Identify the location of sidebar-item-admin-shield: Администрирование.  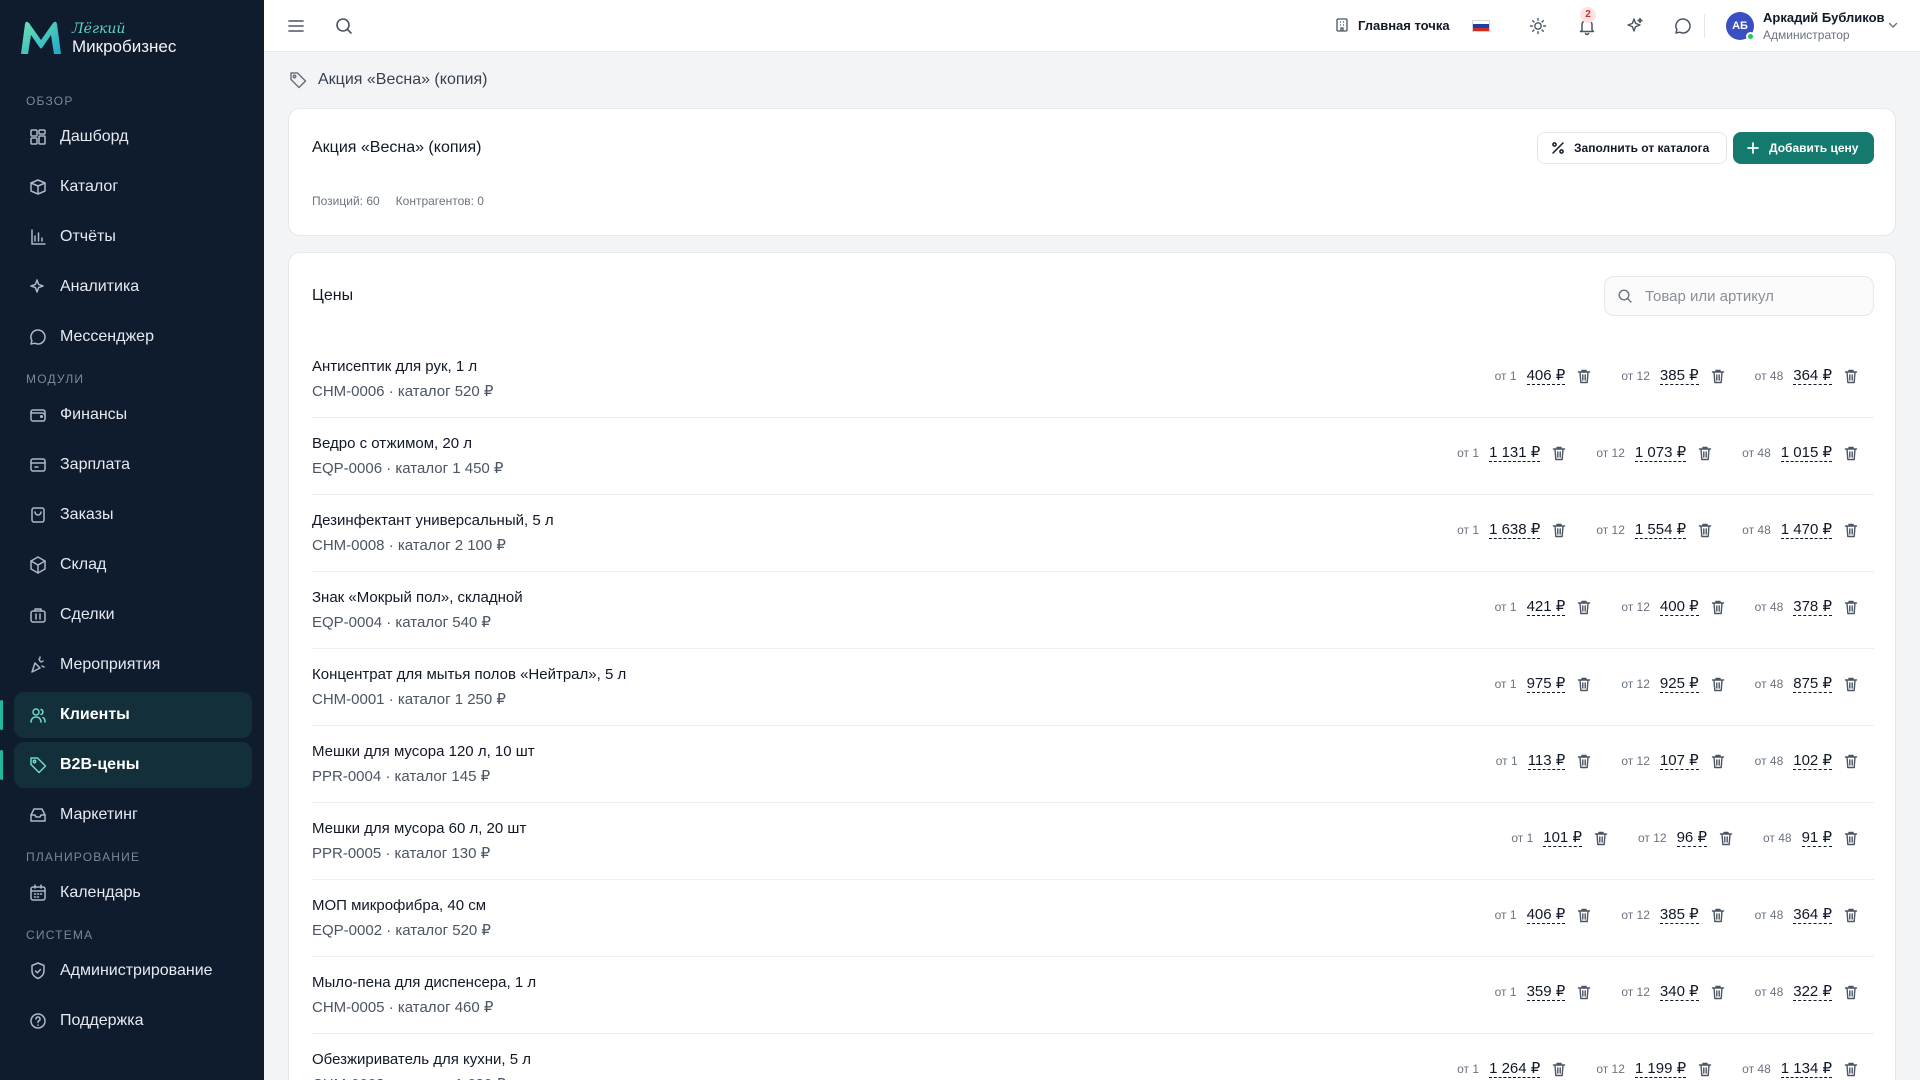
(133, 971).